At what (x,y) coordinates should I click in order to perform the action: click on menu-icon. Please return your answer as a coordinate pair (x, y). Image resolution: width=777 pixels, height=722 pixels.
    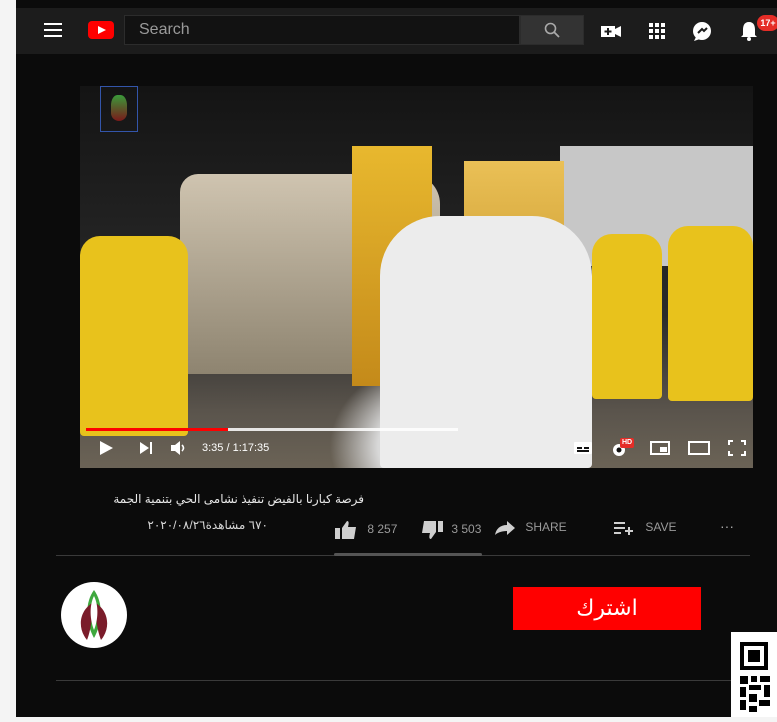
    Looking at the image, I should click on (53, 30).